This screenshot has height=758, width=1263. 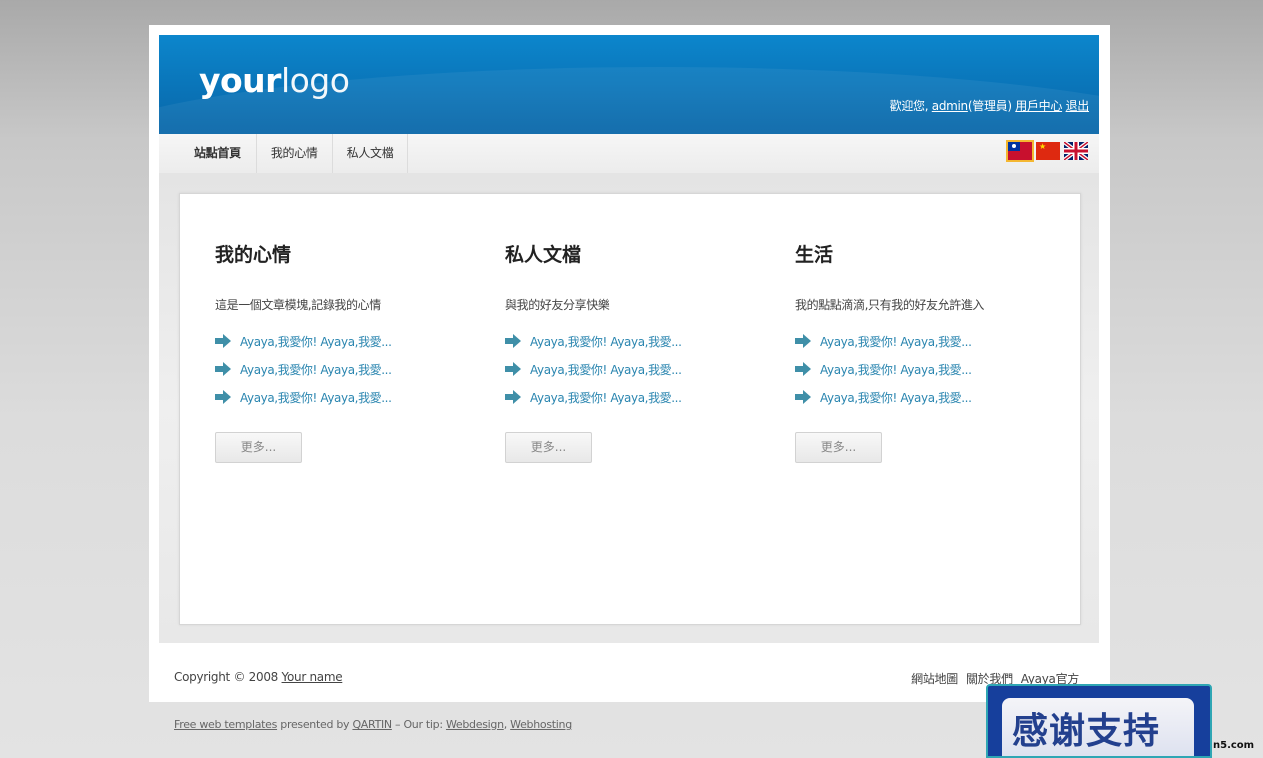 What do you see at coordinates (475, 724) in the screenshot?
I see `webdesign-link: Webdesign` at bounding box center [475, 724].